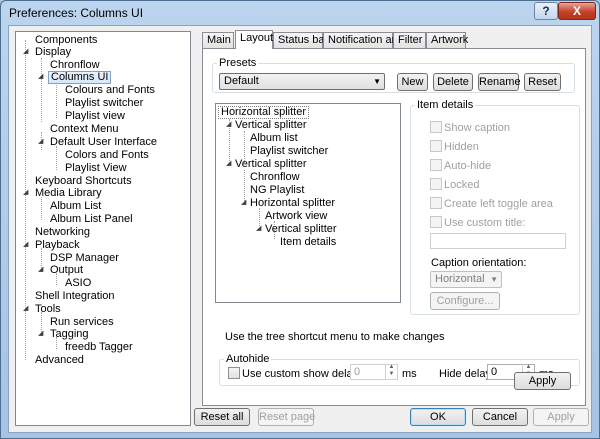 The height and width of the screenshot is (439, 600). What do you see at coordinates (271, 164) in the screenshot?
I see `layout-item-vertical-splitter-2: Vertical splitter` at bounding box center [271, 164].